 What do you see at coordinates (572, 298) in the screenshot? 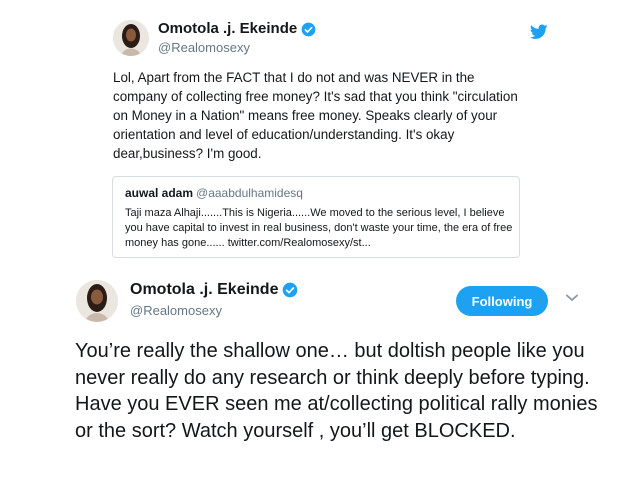
I see `chevron-down-icon` at bounding box center [572, 298].